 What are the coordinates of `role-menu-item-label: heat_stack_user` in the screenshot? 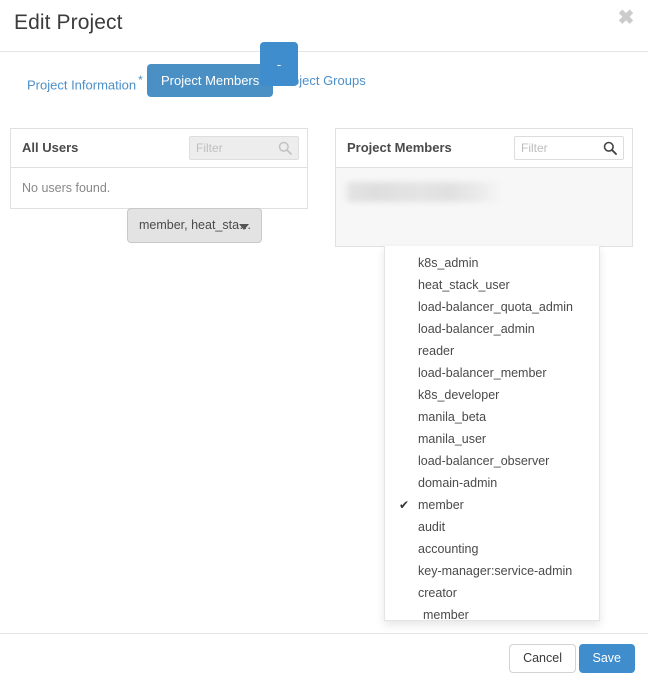 It's located at (464, 285).